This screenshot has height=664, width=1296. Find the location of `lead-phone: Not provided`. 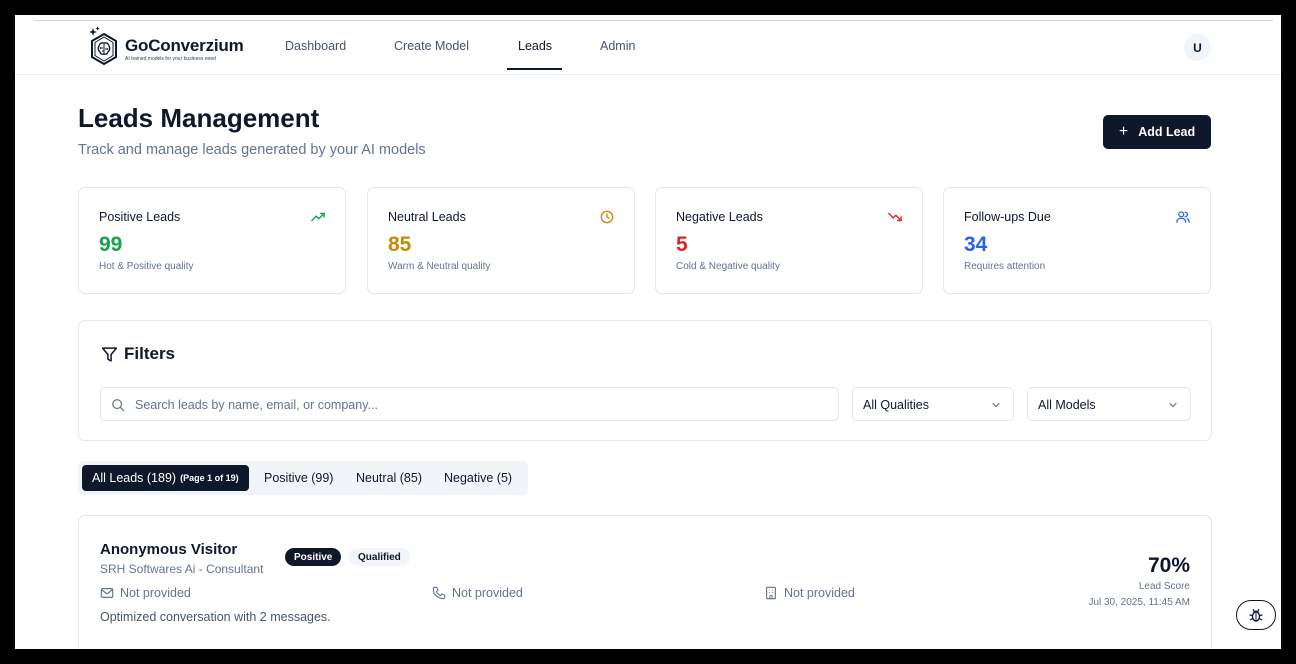

lead-phone: Not provided is located at coordinates (477, 593).